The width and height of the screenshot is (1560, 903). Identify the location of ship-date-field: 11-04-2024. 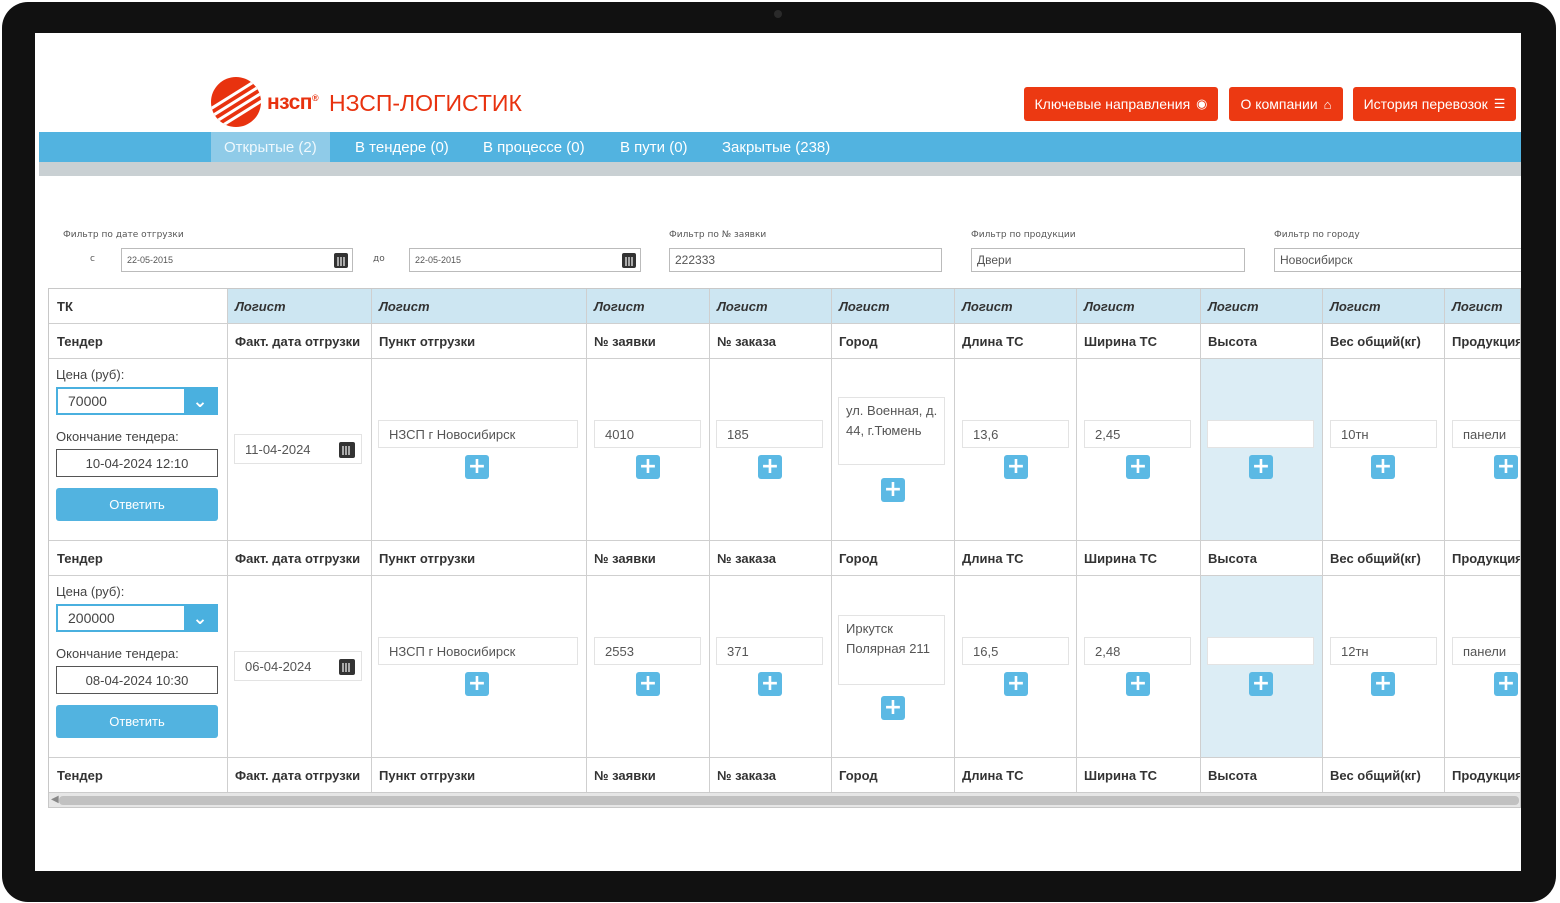
(298, 449).